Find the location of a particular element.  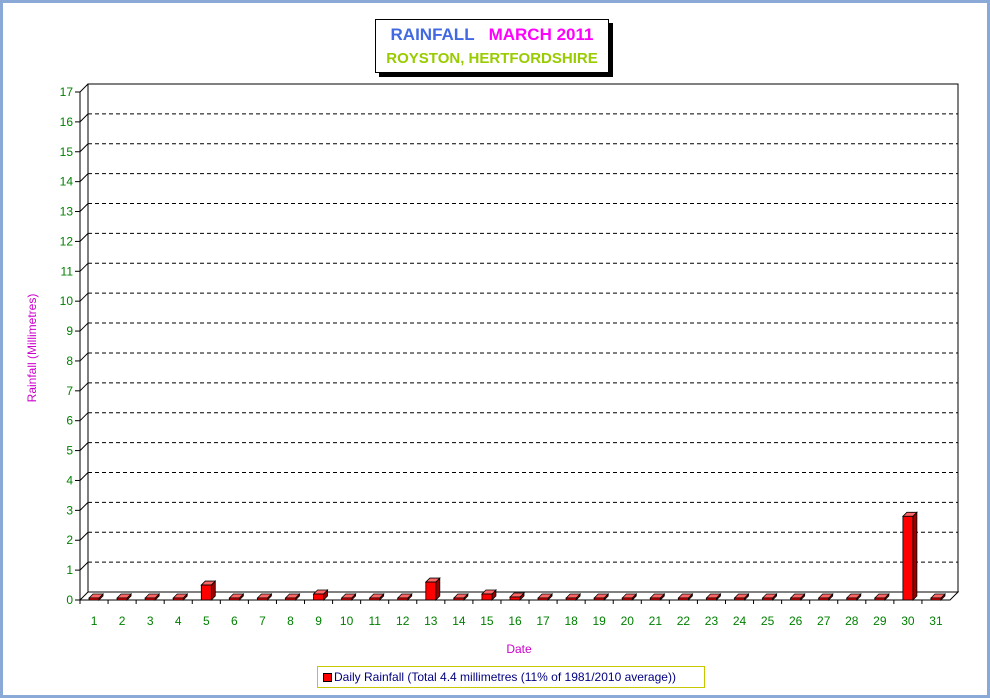

y-tick-label: 14 is located at coordinates (67, 182).